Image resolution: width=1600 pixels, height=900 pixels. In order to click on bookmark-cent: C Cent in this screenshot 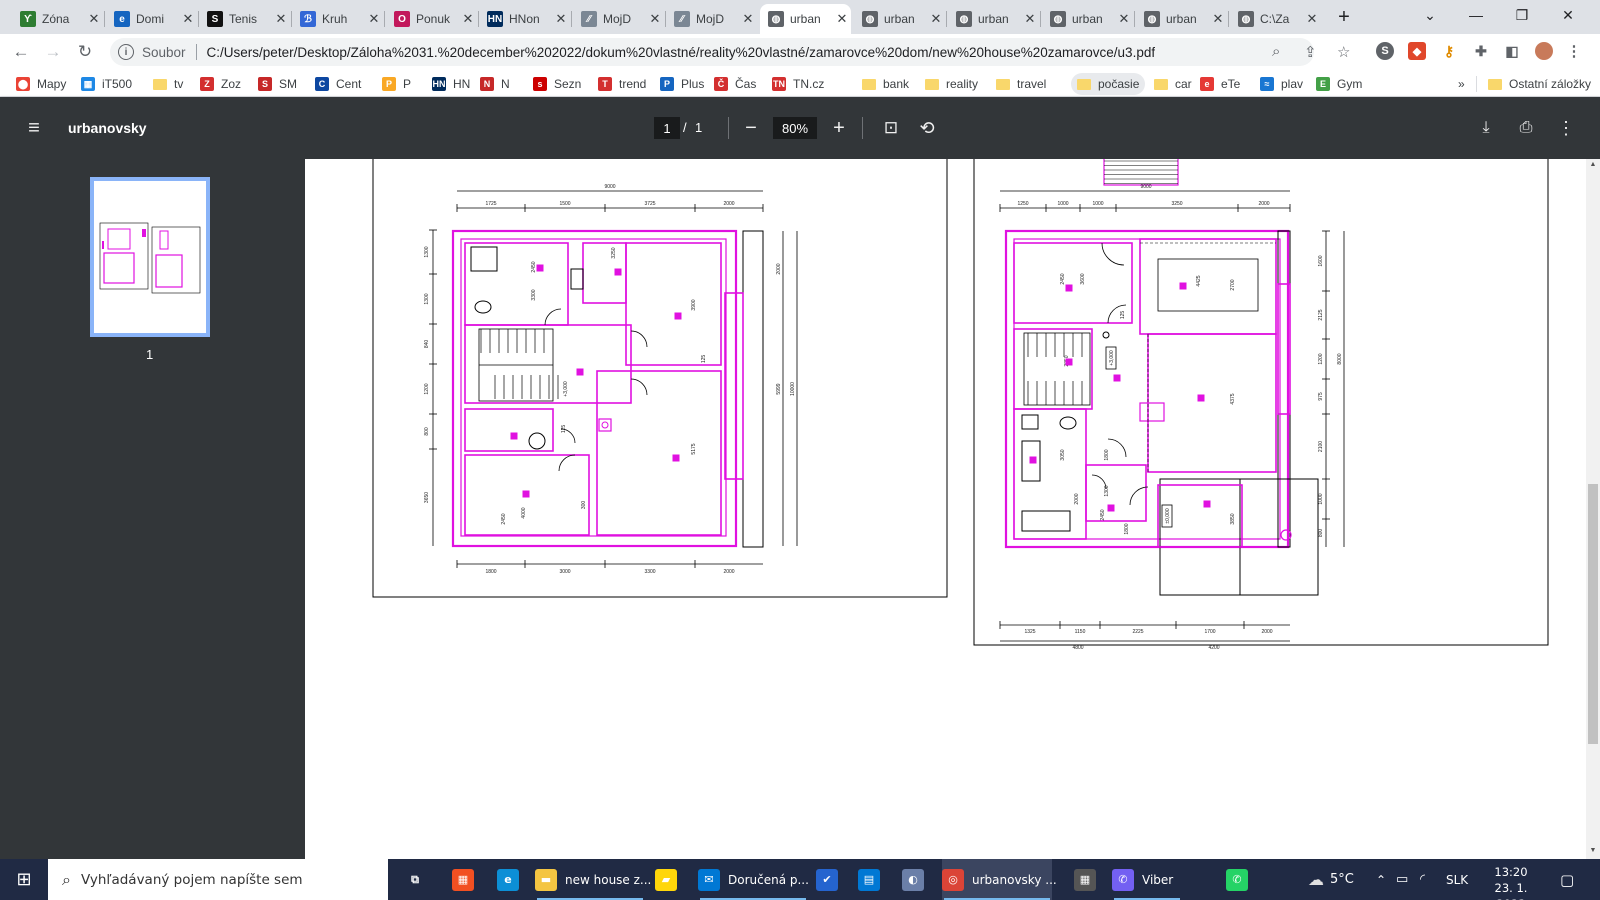, I will do `click(338, 84)`.